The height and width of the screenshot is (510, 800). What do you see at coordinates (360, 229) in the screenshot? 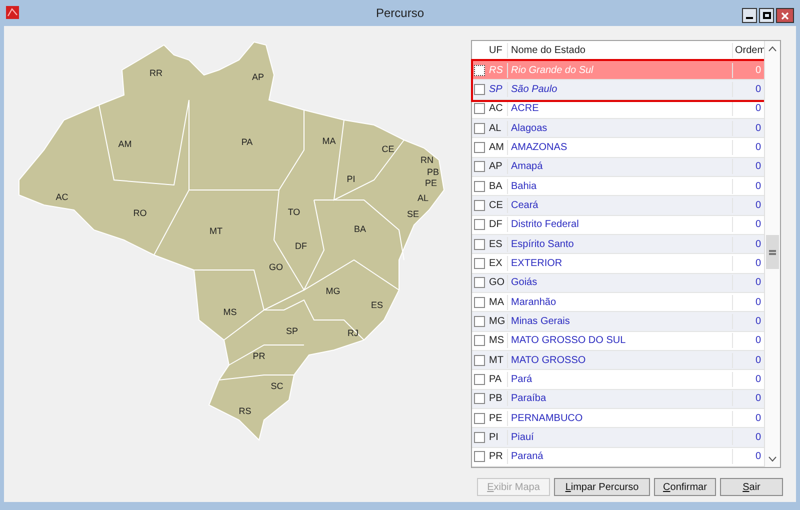
I see `state-label: BA` at bounding box center [360, 229].